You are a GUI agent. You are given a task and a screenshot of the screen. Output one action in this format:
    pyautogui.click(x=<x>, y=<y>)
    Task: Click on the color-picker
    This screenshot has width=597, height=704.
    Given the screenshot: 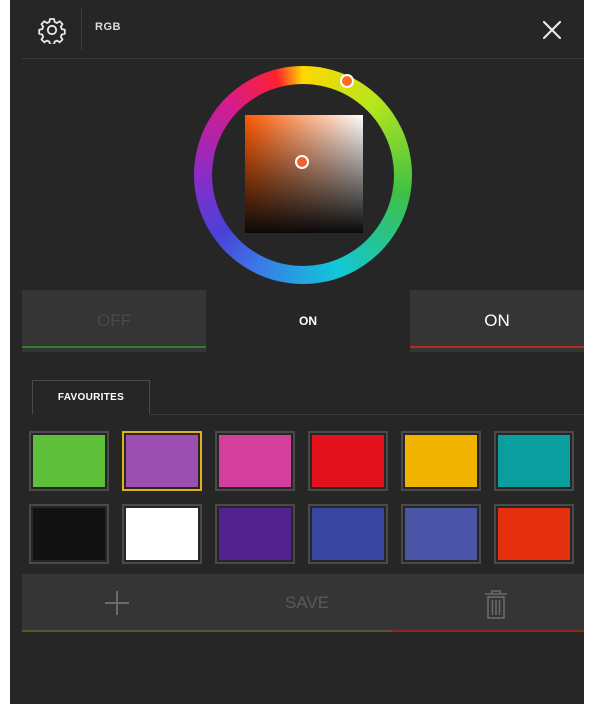 What is the action you would take?
    pyautogui.click(x=303, y=175)
    